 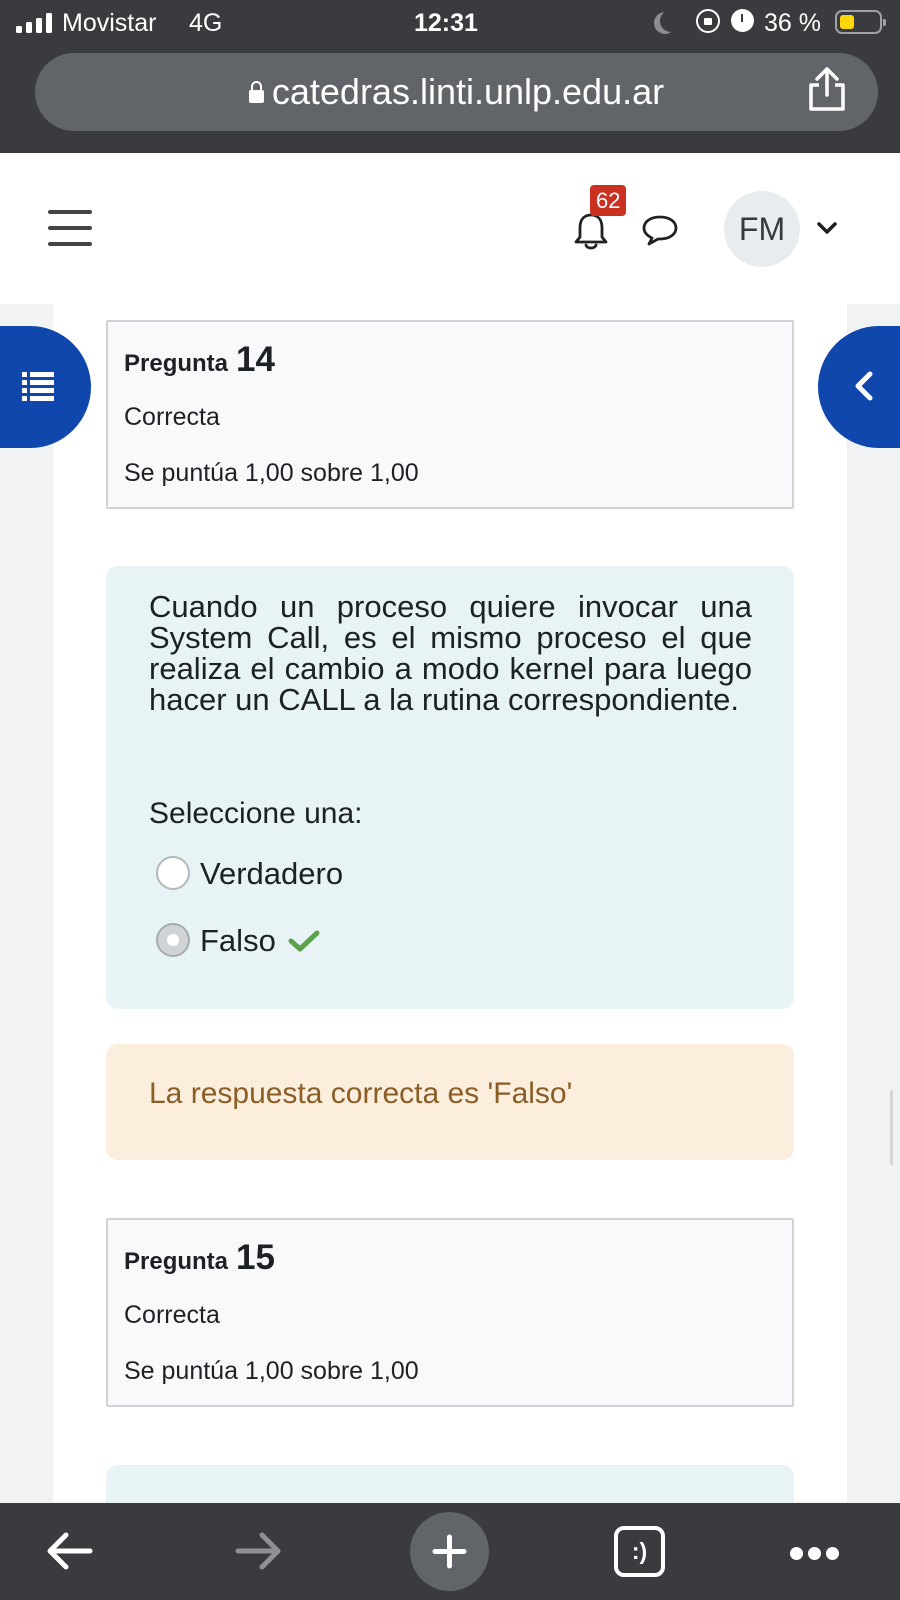 What do you see at coordinates (827, 89) in the screenshot?
I see `share-icon` at bounding box center [827, 89].